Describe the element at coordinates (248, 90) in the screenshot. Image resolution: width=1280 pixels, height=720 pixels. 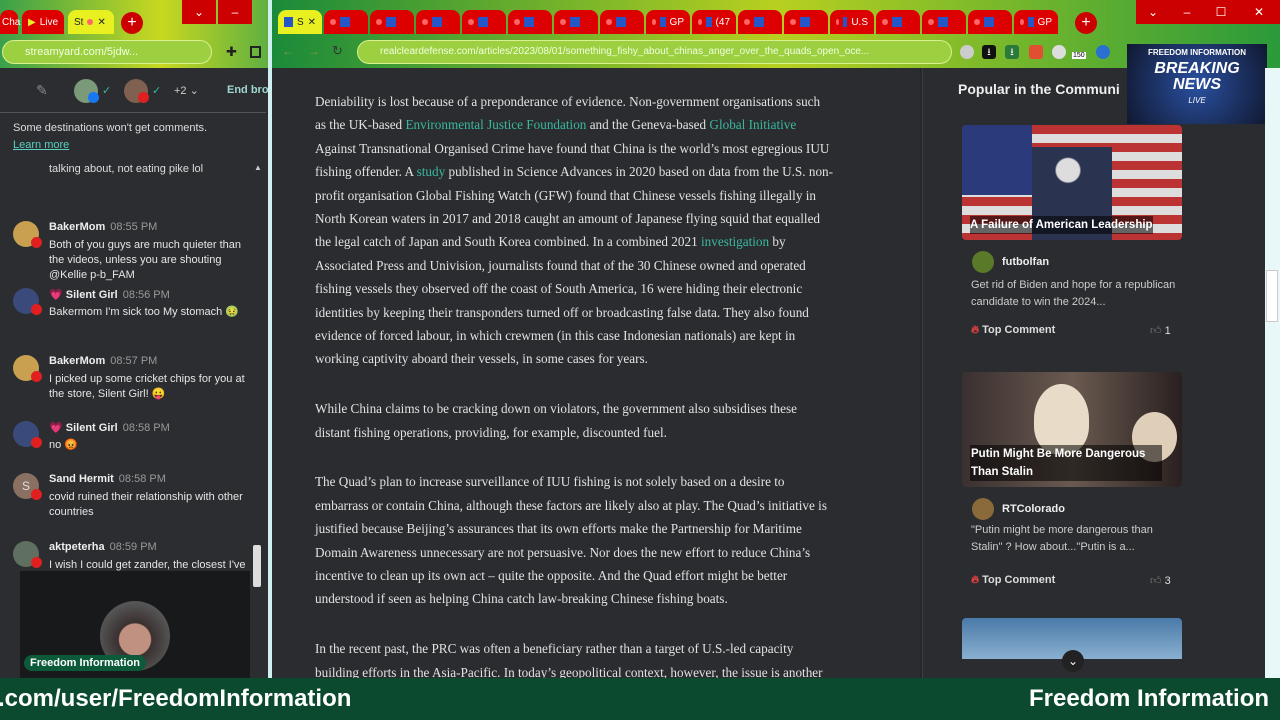
I see `end-broadcast-button: End bro` at that location.